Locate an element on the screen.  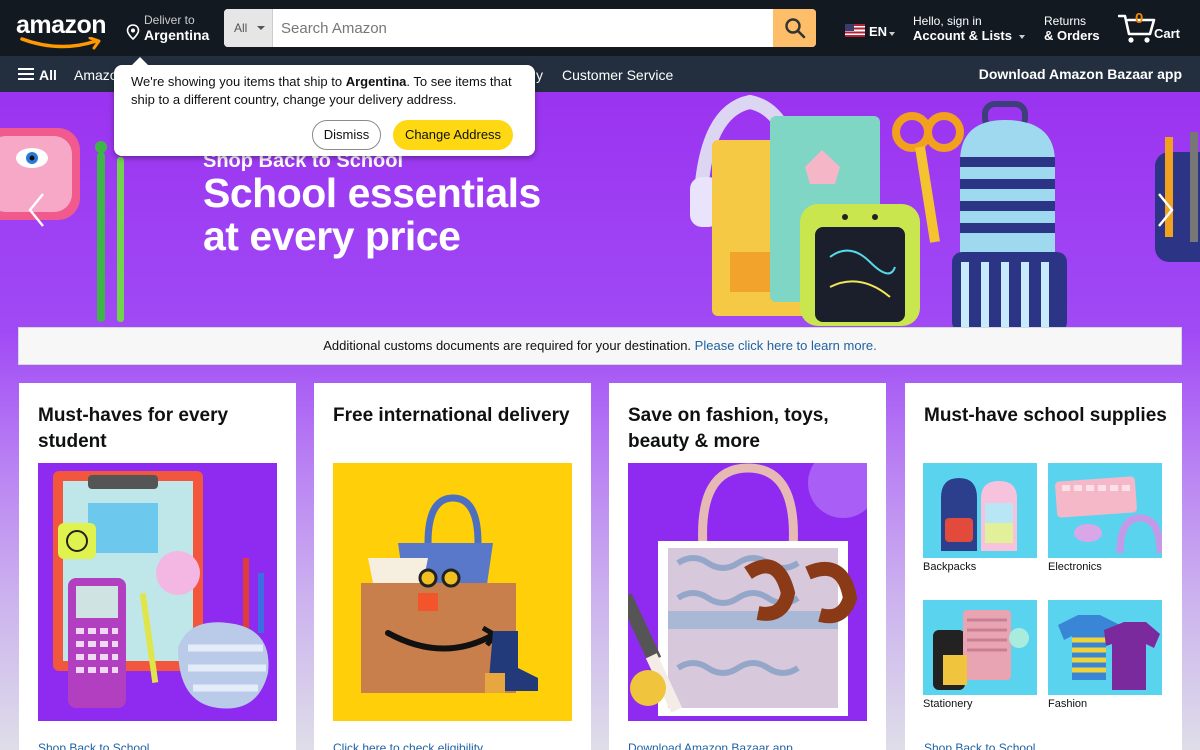
logo-text: amazon is located at coordinates (61, 25).